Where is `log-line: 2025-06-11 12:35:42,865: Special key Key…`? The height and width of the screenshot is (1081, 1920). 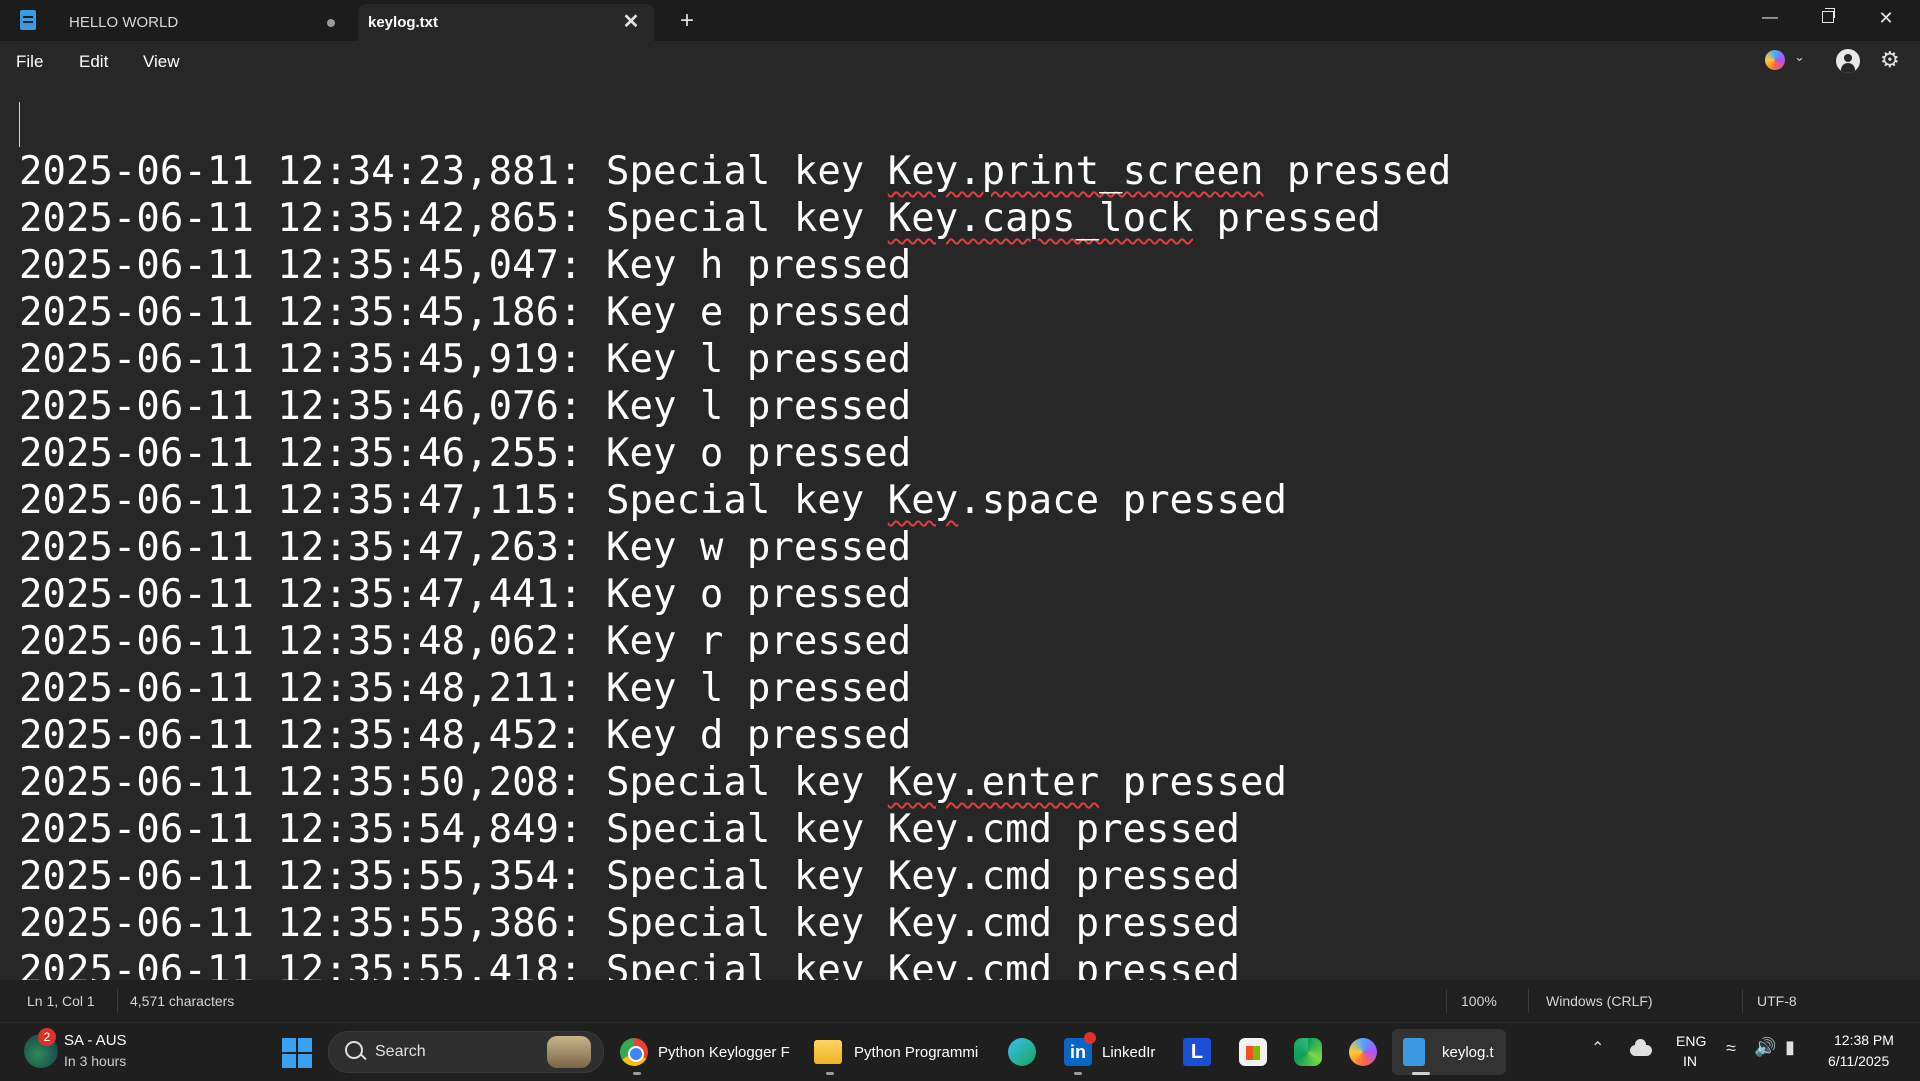
log-line: 2025-06-11 12:35:42,865: Special key Key… is located at coordinates (735, 218).